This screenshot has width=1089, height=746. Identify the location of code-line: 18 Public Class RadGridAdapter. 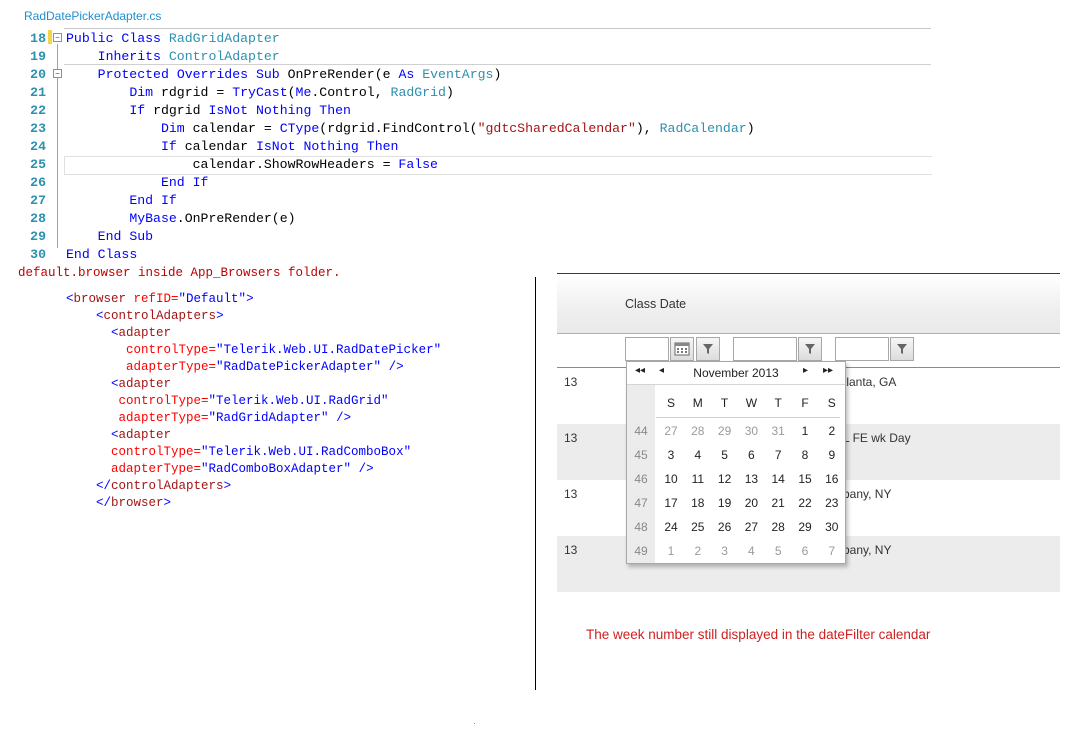
(474, 39).